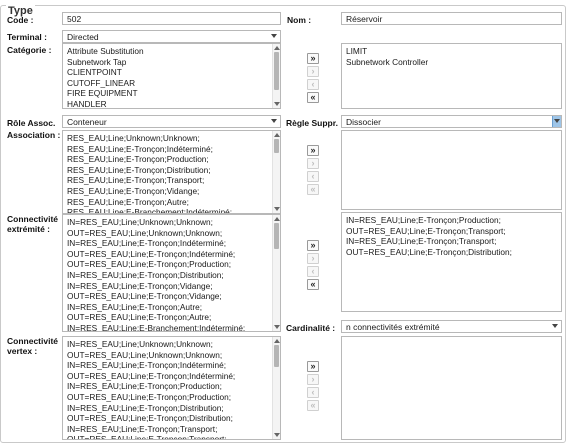 Image resolution: width=567 pixels, height=444 pixels. I want to click on list-item: FIRE EQUIPMENT, so click(167, 93).